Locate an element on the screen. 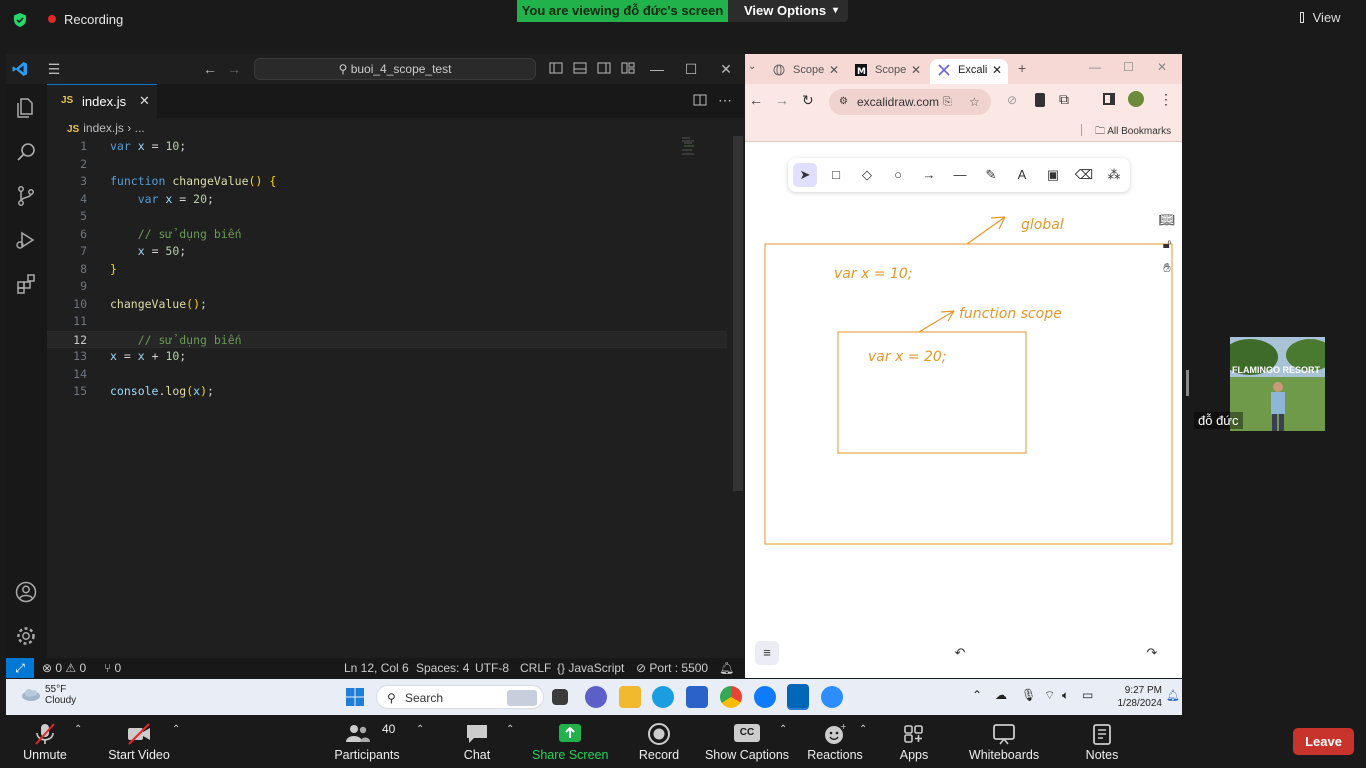 Image resolution: width=1366 pixels, height=768 pixels. language-mode: {} JavaScript is located at coordinates (590, 668).